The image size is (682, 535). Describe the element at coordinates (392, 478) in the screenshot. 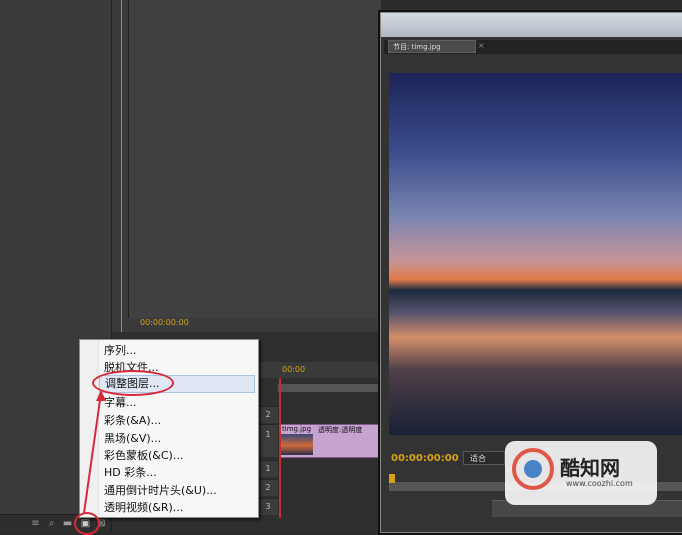

I see `scrubber-playhead` at that location.